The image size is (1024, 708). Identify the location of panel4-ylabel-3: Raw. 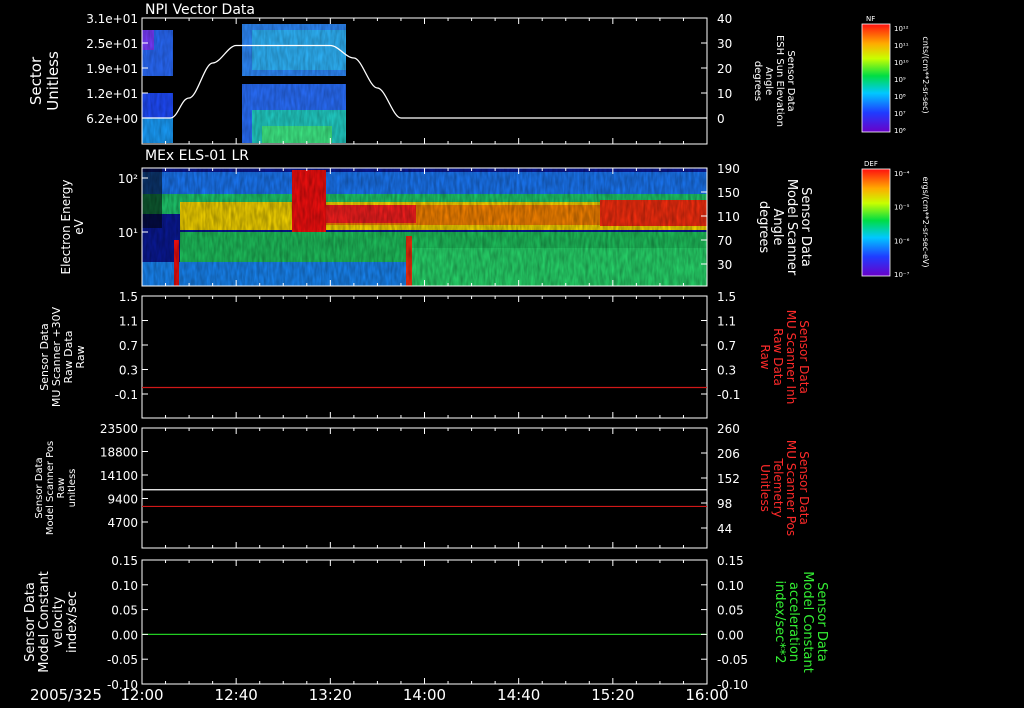
(61, 487).